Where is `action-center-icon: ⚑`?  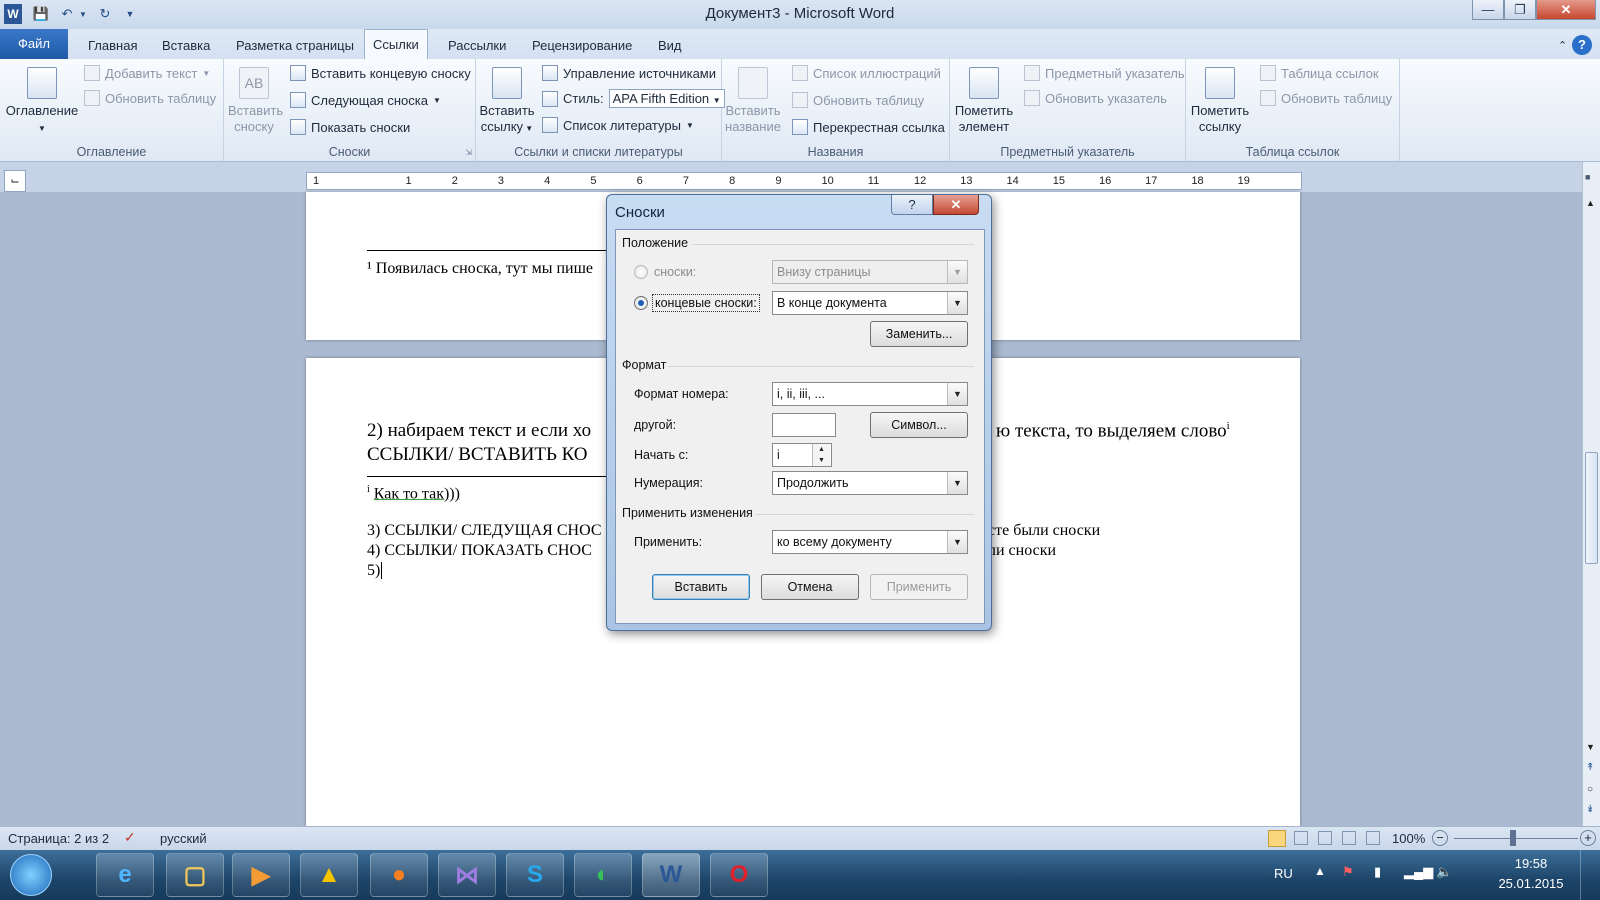
action-center-icon: ⚑ is located at coordinates (1348, 872).